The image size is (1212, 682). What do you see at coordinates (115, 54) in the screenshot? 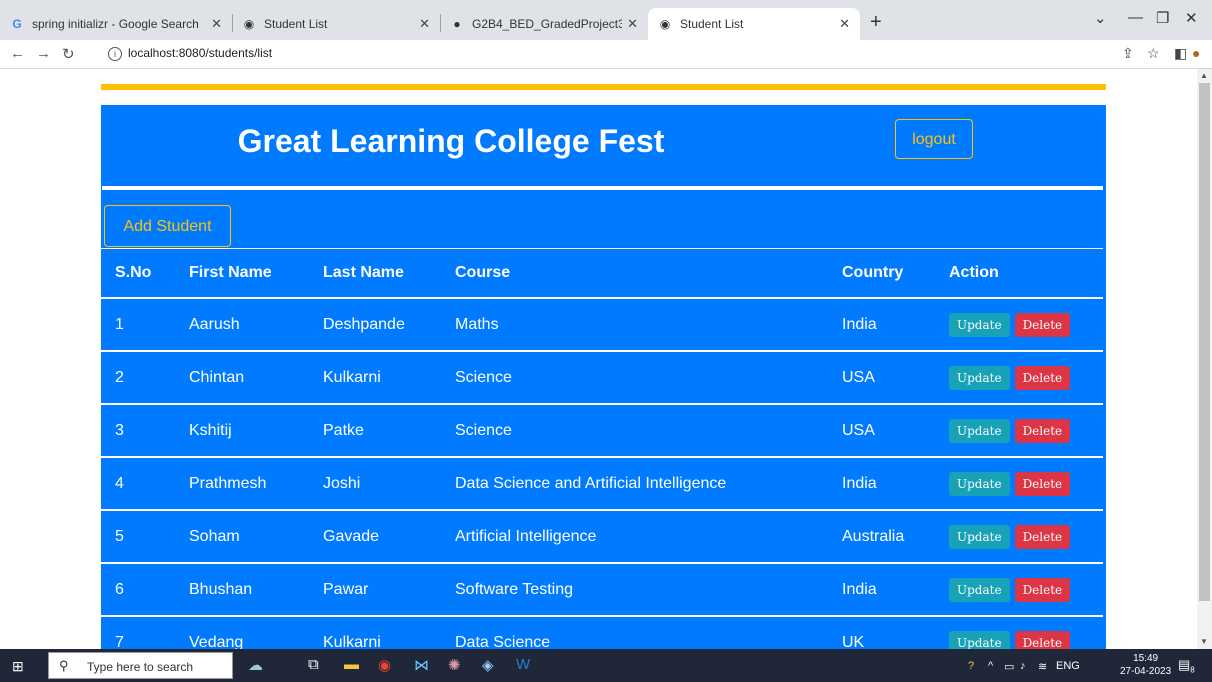
I see `site-info-icon: i` at bounding box center [115, 54].